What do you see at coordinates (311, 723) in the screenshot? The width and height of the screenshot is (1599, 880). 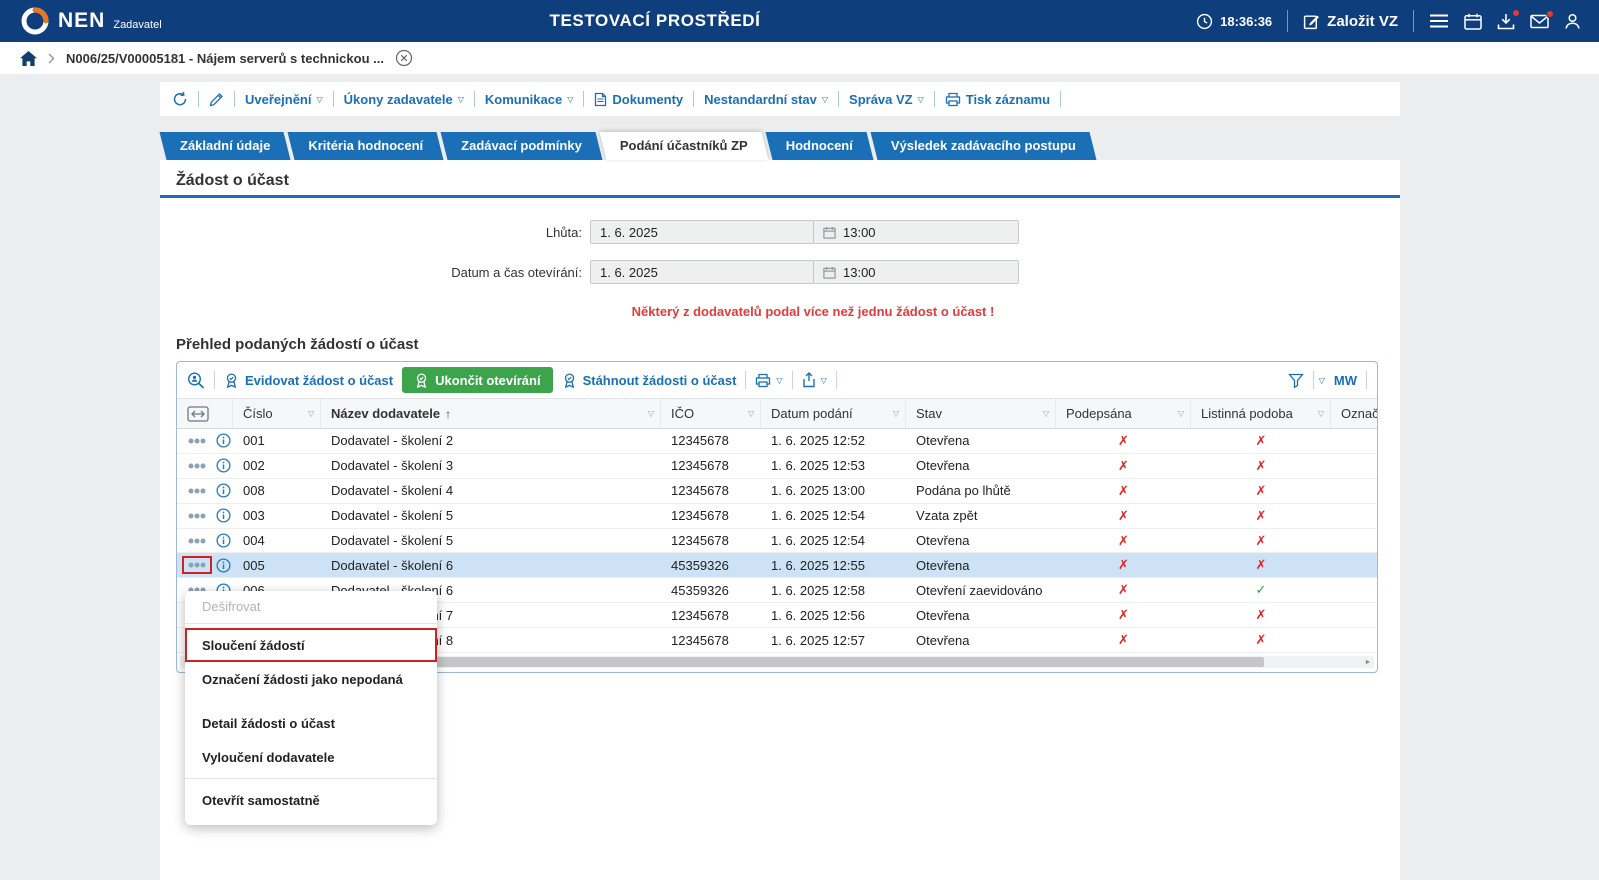 I see `menu-item-detail-zadosti-o-ucast: Detail žádosti o účast` at bounding box center [311, 723].